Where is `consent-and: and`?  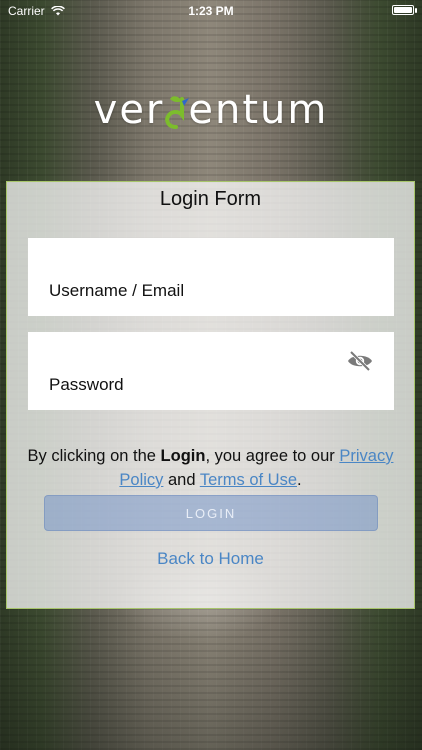 consent-and: and is located at coordinates (181, 480).